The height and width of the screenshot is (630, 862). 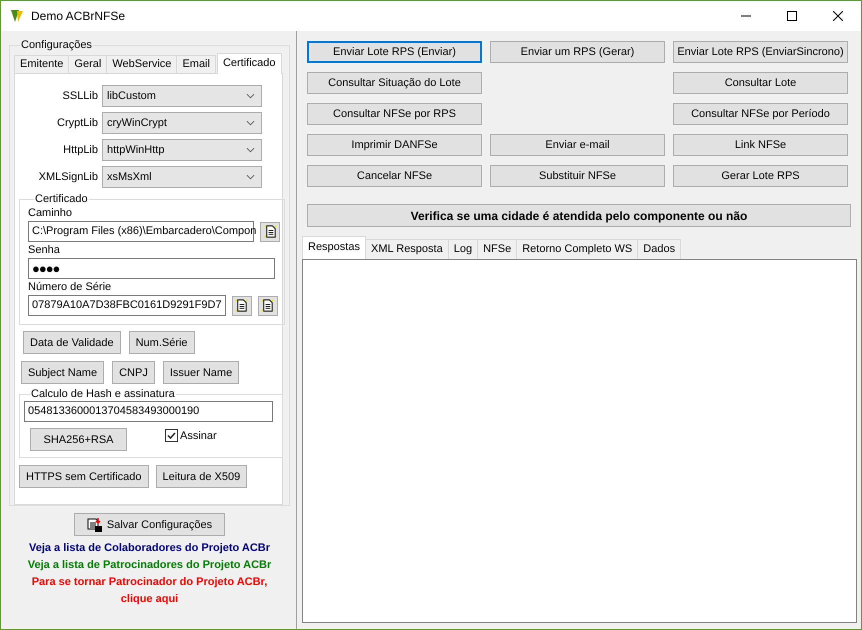 What do you see at coordinates (127, 305) in the screenshot?
I see `input-field: 07879A10A7D38FBC0161D9291F9D7` at bounding box center [127, 305].